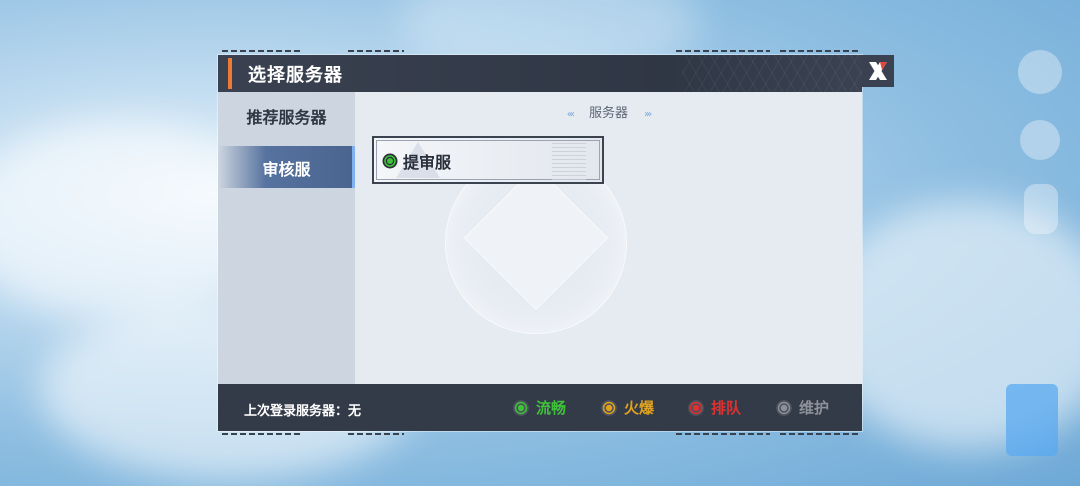  Describe the element at coordinates (814, 408) in the screenshot. I see `legend-label: 维护` at that location.